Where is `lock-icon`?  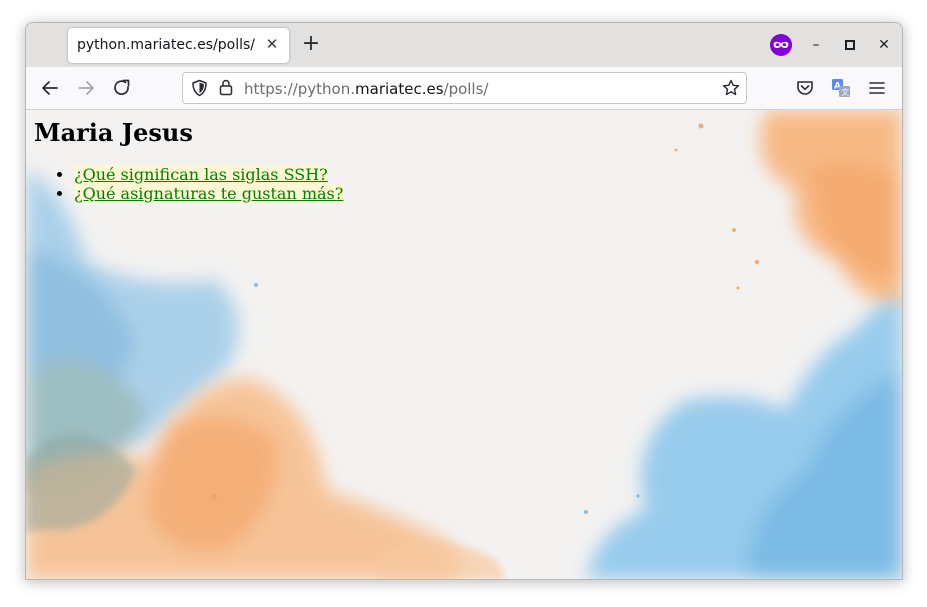 lock-icon is located at coordinates (226, 87).